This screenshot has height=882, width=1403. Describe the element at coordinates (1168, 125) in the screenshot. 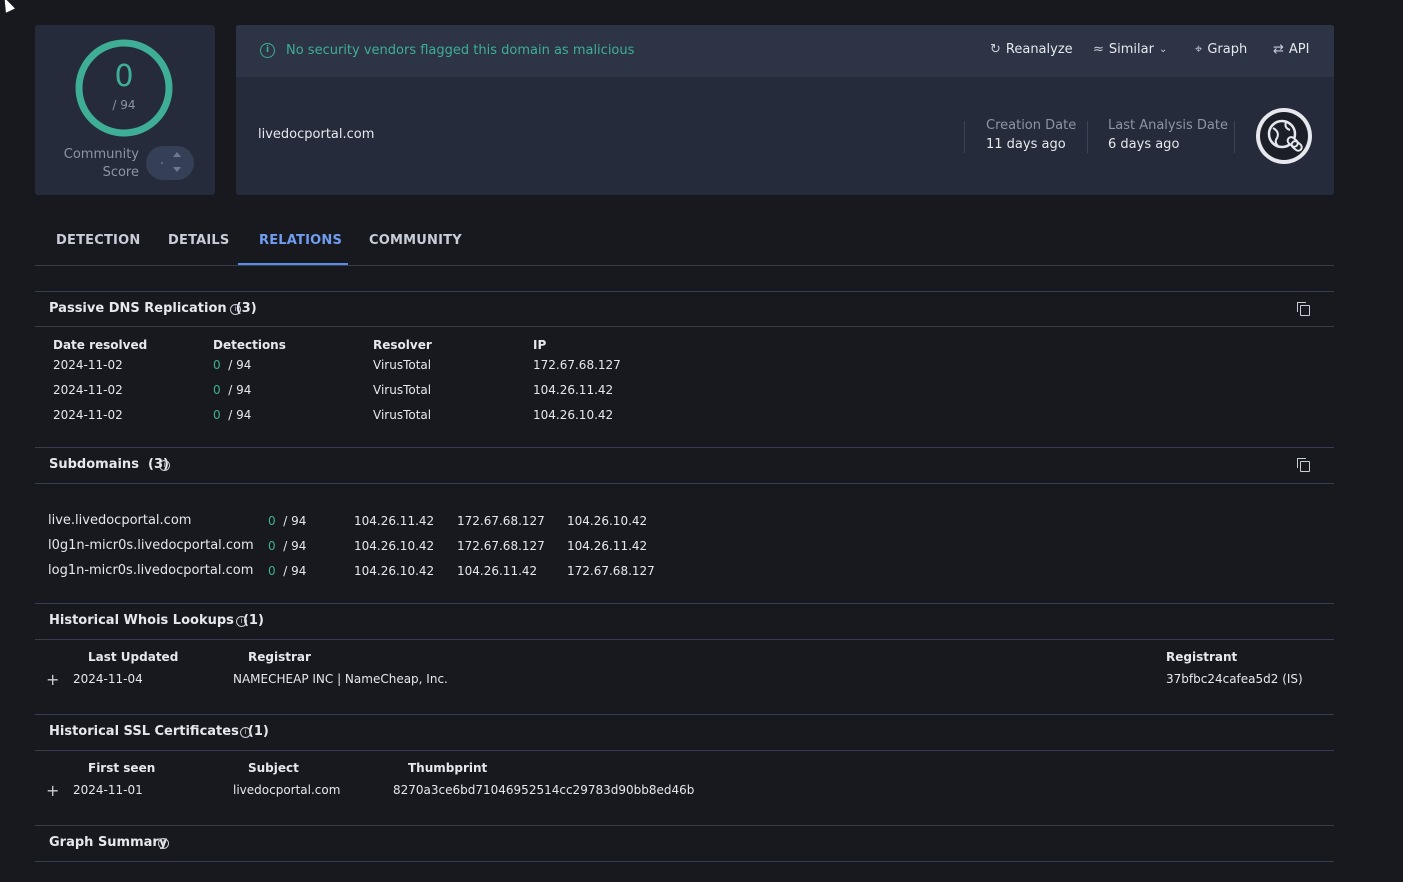

I see `last-analysis-label: Last Analysis Date` at that location.